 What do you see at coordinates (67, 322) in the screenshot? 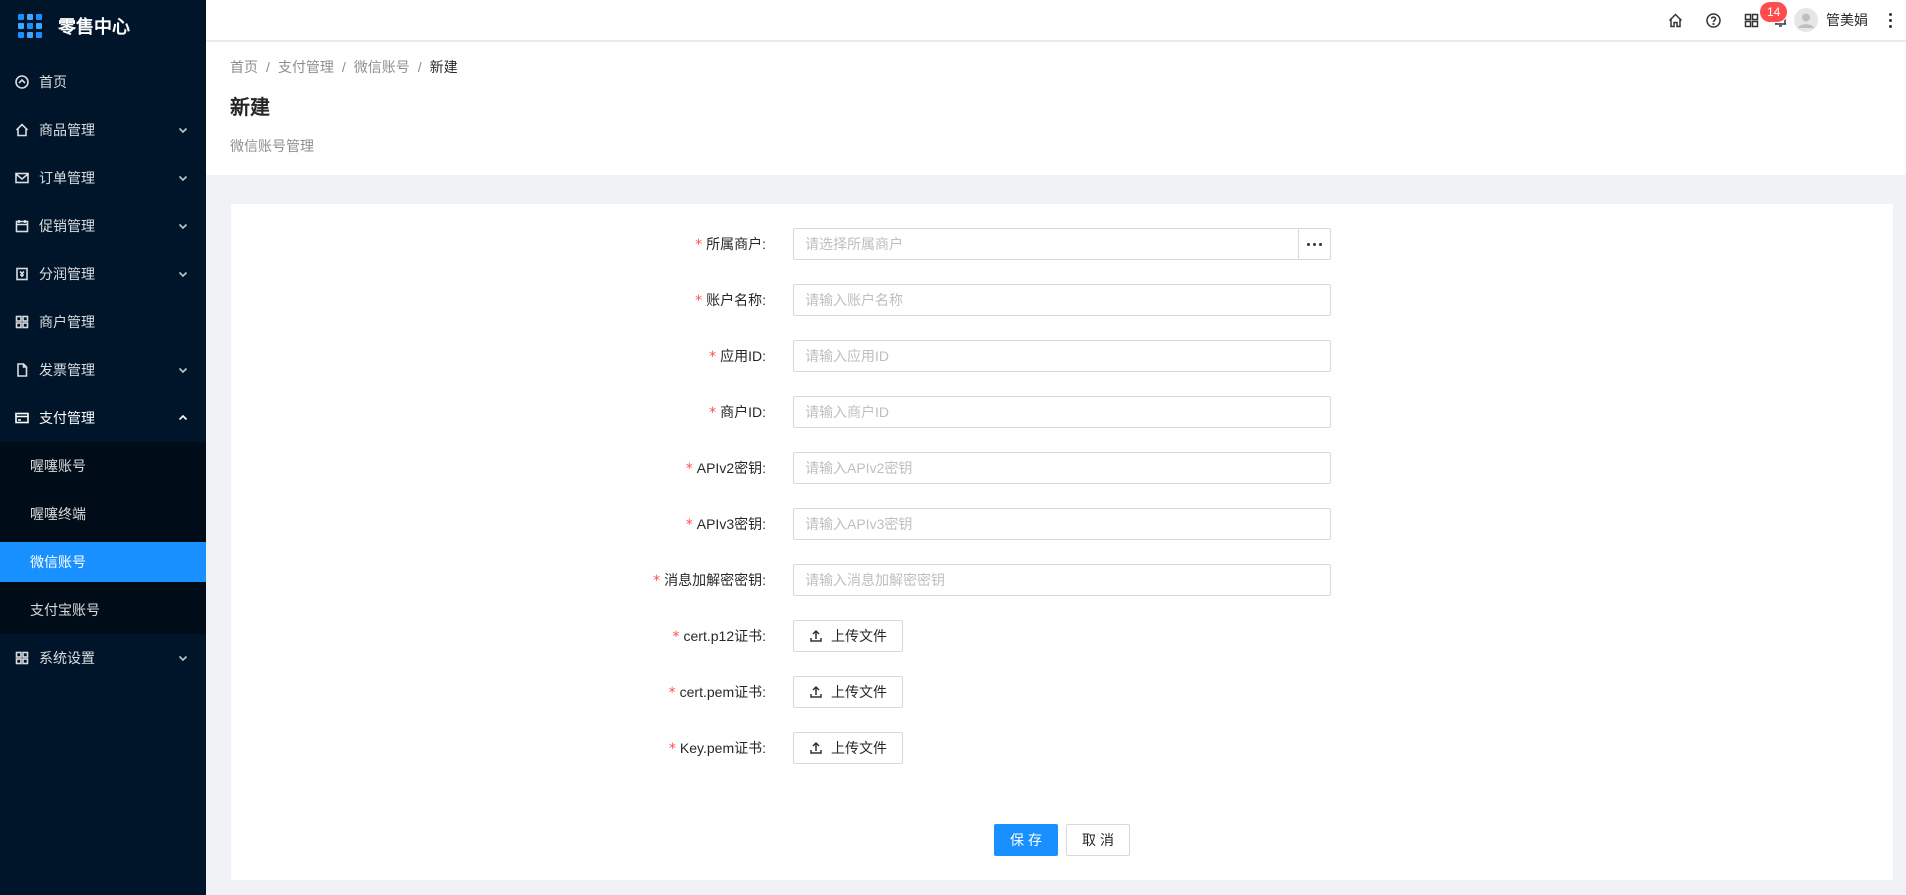
I see `sidebar-item-label: 商户管理` at bounding box center [67, 322].